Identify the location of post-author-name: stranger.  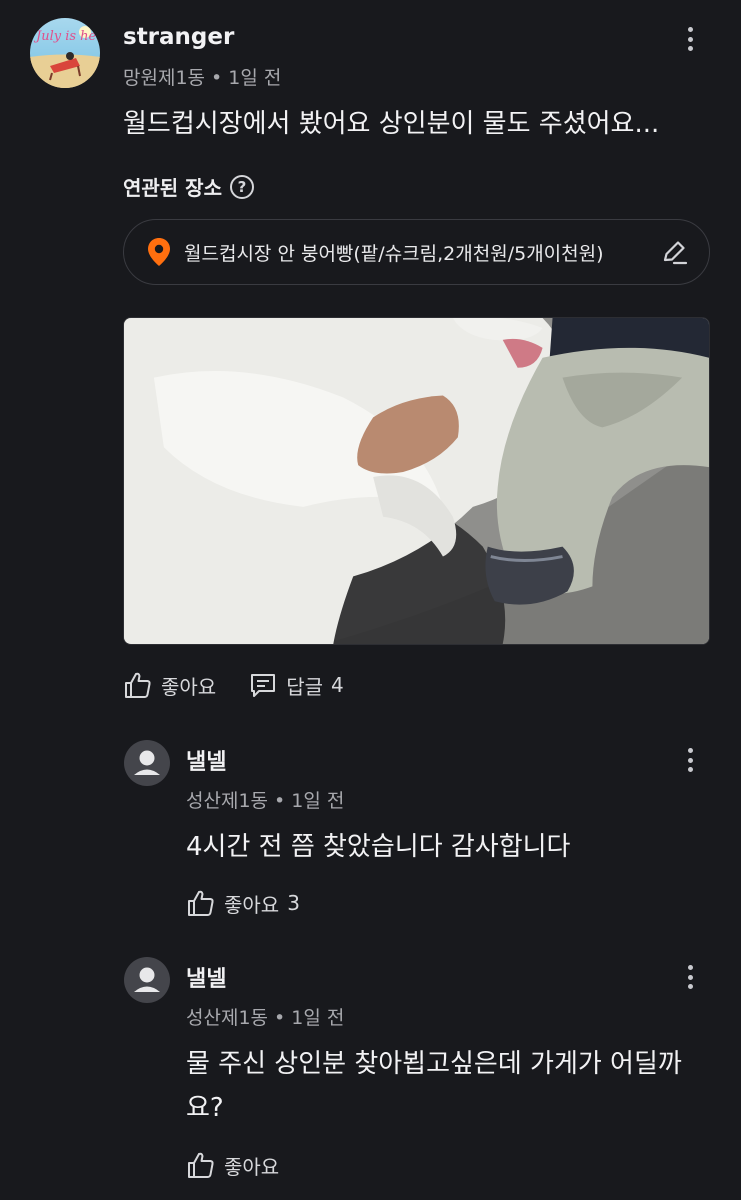
(178, 37).